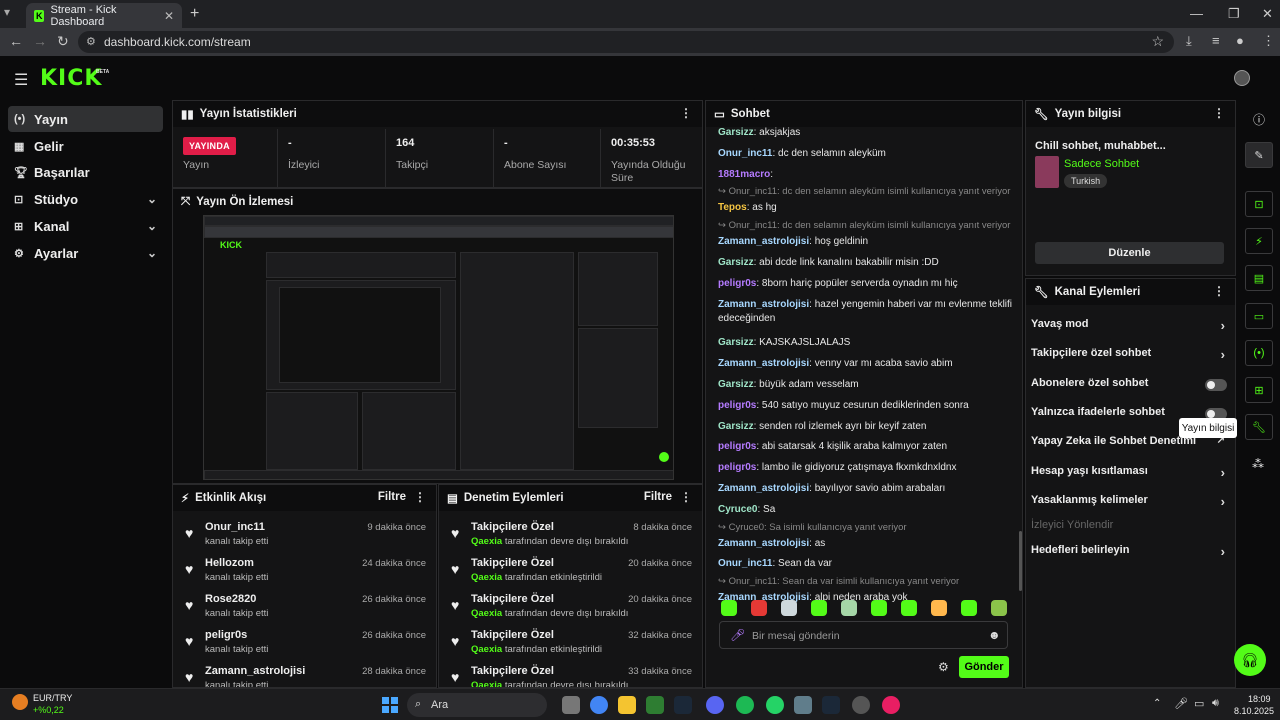 This screenshot has width=1280, height=720. I want to click on browser-menu-icon: ⋮, so click(1268, 41).